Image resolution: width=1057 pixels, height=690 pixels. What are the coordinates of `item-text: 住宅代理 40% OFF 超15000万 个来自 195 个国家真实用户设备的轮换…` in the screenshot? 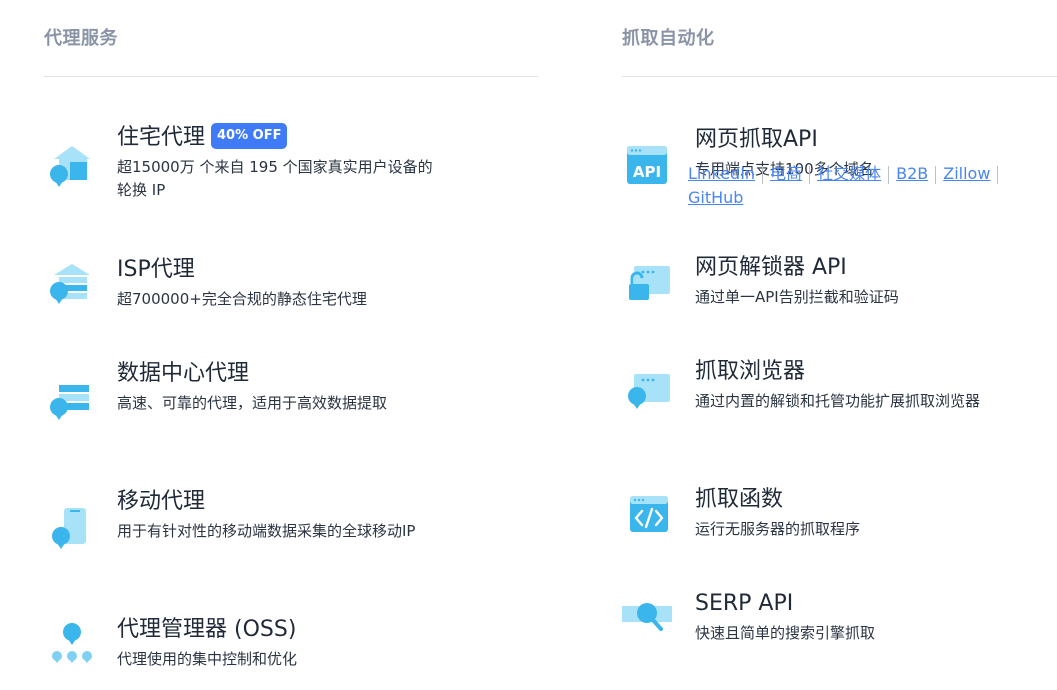 It's located at (277, 162).